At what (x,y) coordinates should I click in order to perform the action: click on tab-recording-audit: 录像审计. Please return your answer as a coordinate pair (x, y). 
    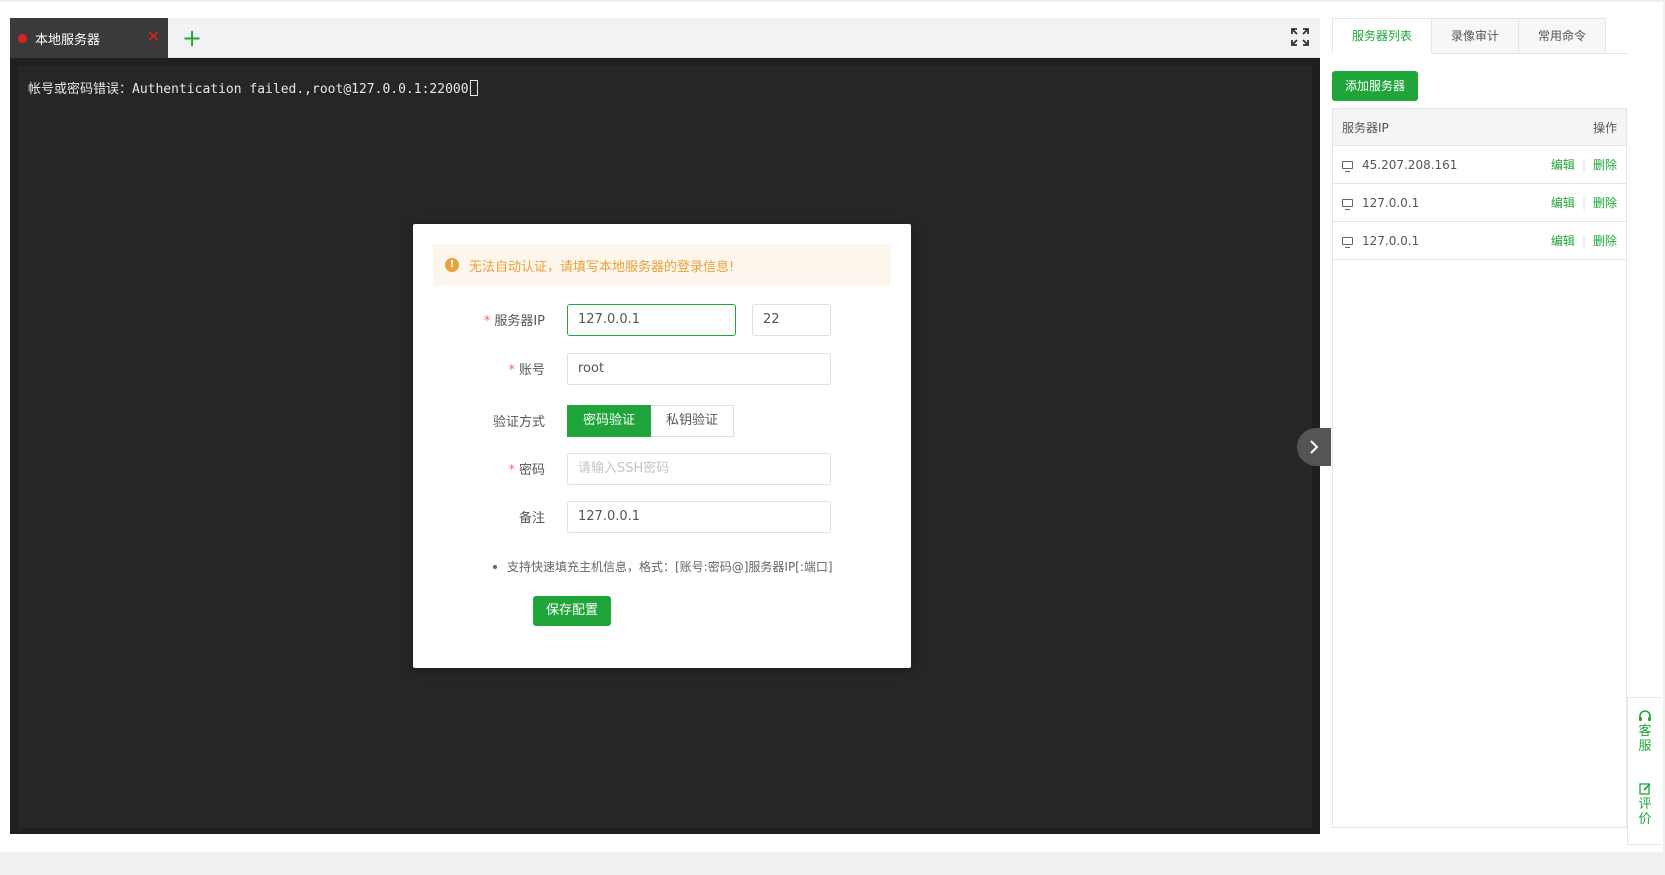
    Looking at the image, I should click on (1476, 36).